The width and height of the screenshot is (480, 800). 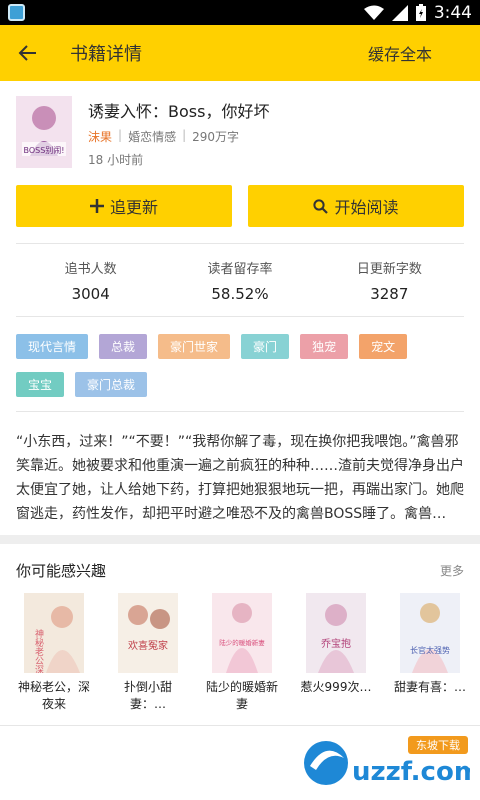 I want to click on book-meta: 诱妻入怀：Boss，你好坏 沫果 | 婚恋情感 | 290万字 18 小时前, so click(x=178, y=134).